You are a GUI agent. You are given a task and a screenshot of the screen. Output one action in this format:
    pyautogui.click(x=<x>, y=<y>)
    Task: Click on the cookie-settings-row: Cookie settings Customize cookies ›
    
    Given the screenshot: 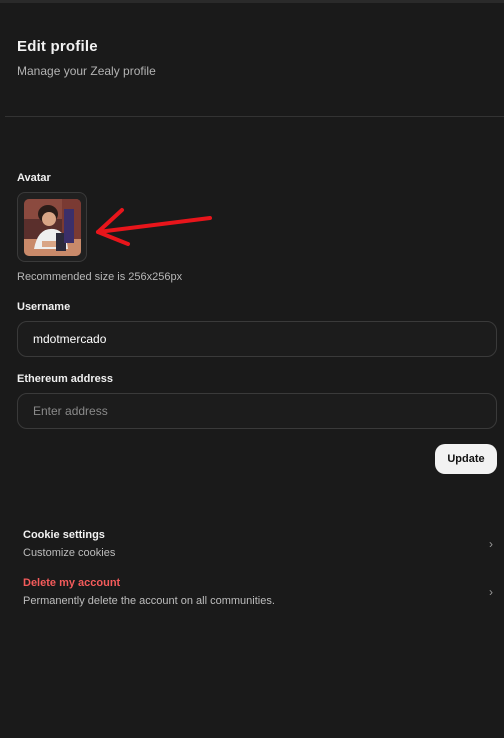 What is the action you would take?
    pyautogui.click(x=258, y=544)
    